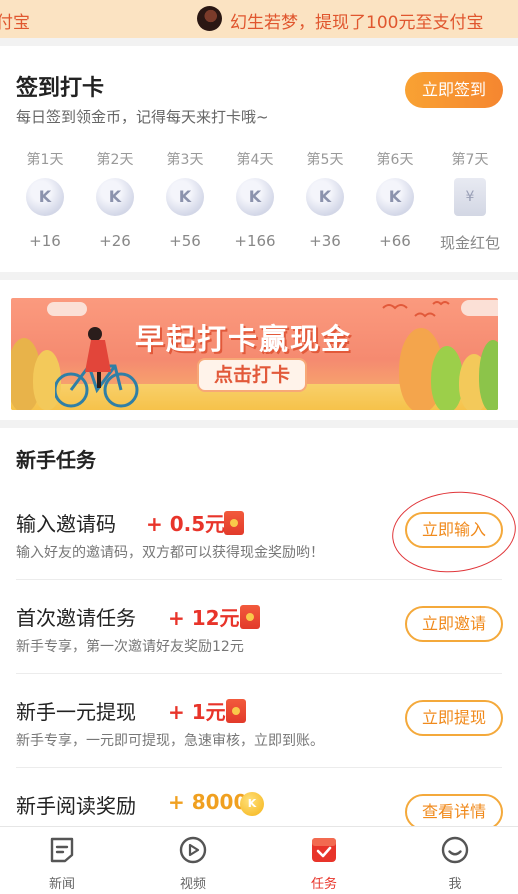 Image resolution: width=518 pixels, height=894 pixels. What do you see at coordinates (259, 860) in the screenshot?
I see `bottom-nav: 新闻 视频 任务 我` at bounding box center [259, 860].